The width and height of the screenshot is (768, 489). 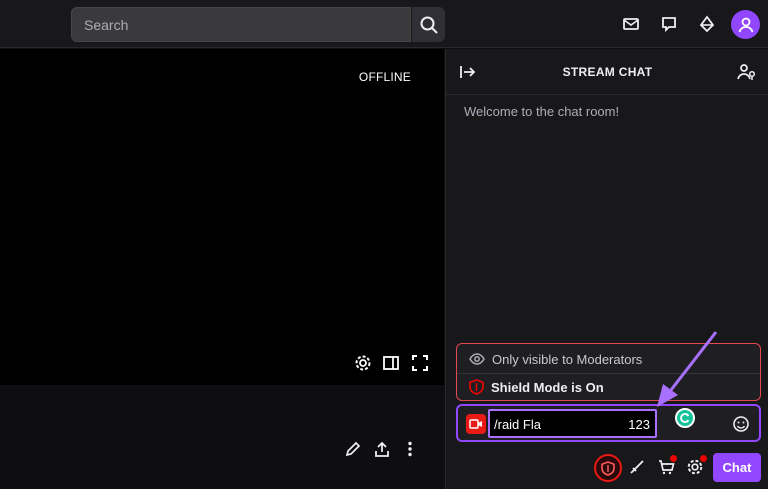 What do you see at coordinates (685, 418) in the screenshot?
I see `grammarly-icon` at bounding box center [685, 418].